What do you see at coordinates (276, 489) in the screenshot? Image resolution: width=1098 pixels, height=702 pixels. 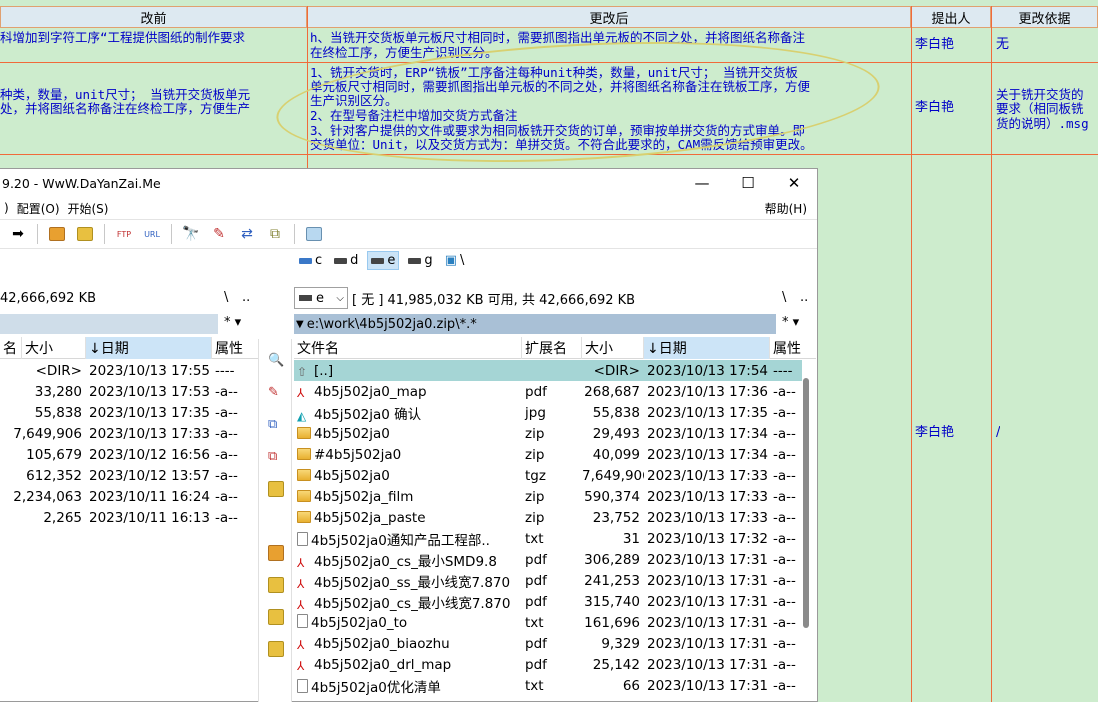 I see `new-folder-icon` at bounding box center [276, 489].